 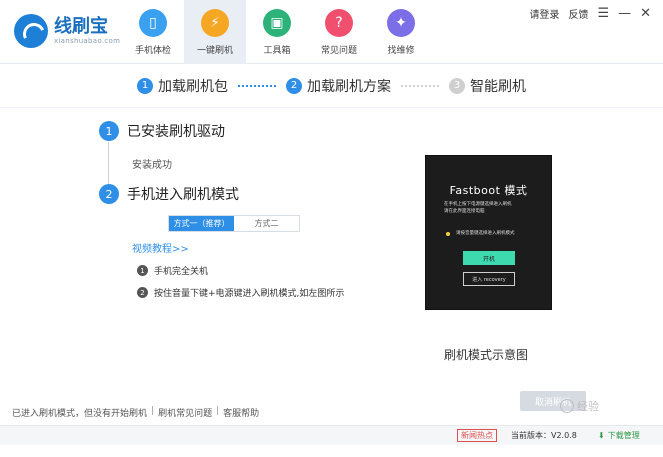 I want to click on phone-check-icon: ▯, so click(x=153, y=23).